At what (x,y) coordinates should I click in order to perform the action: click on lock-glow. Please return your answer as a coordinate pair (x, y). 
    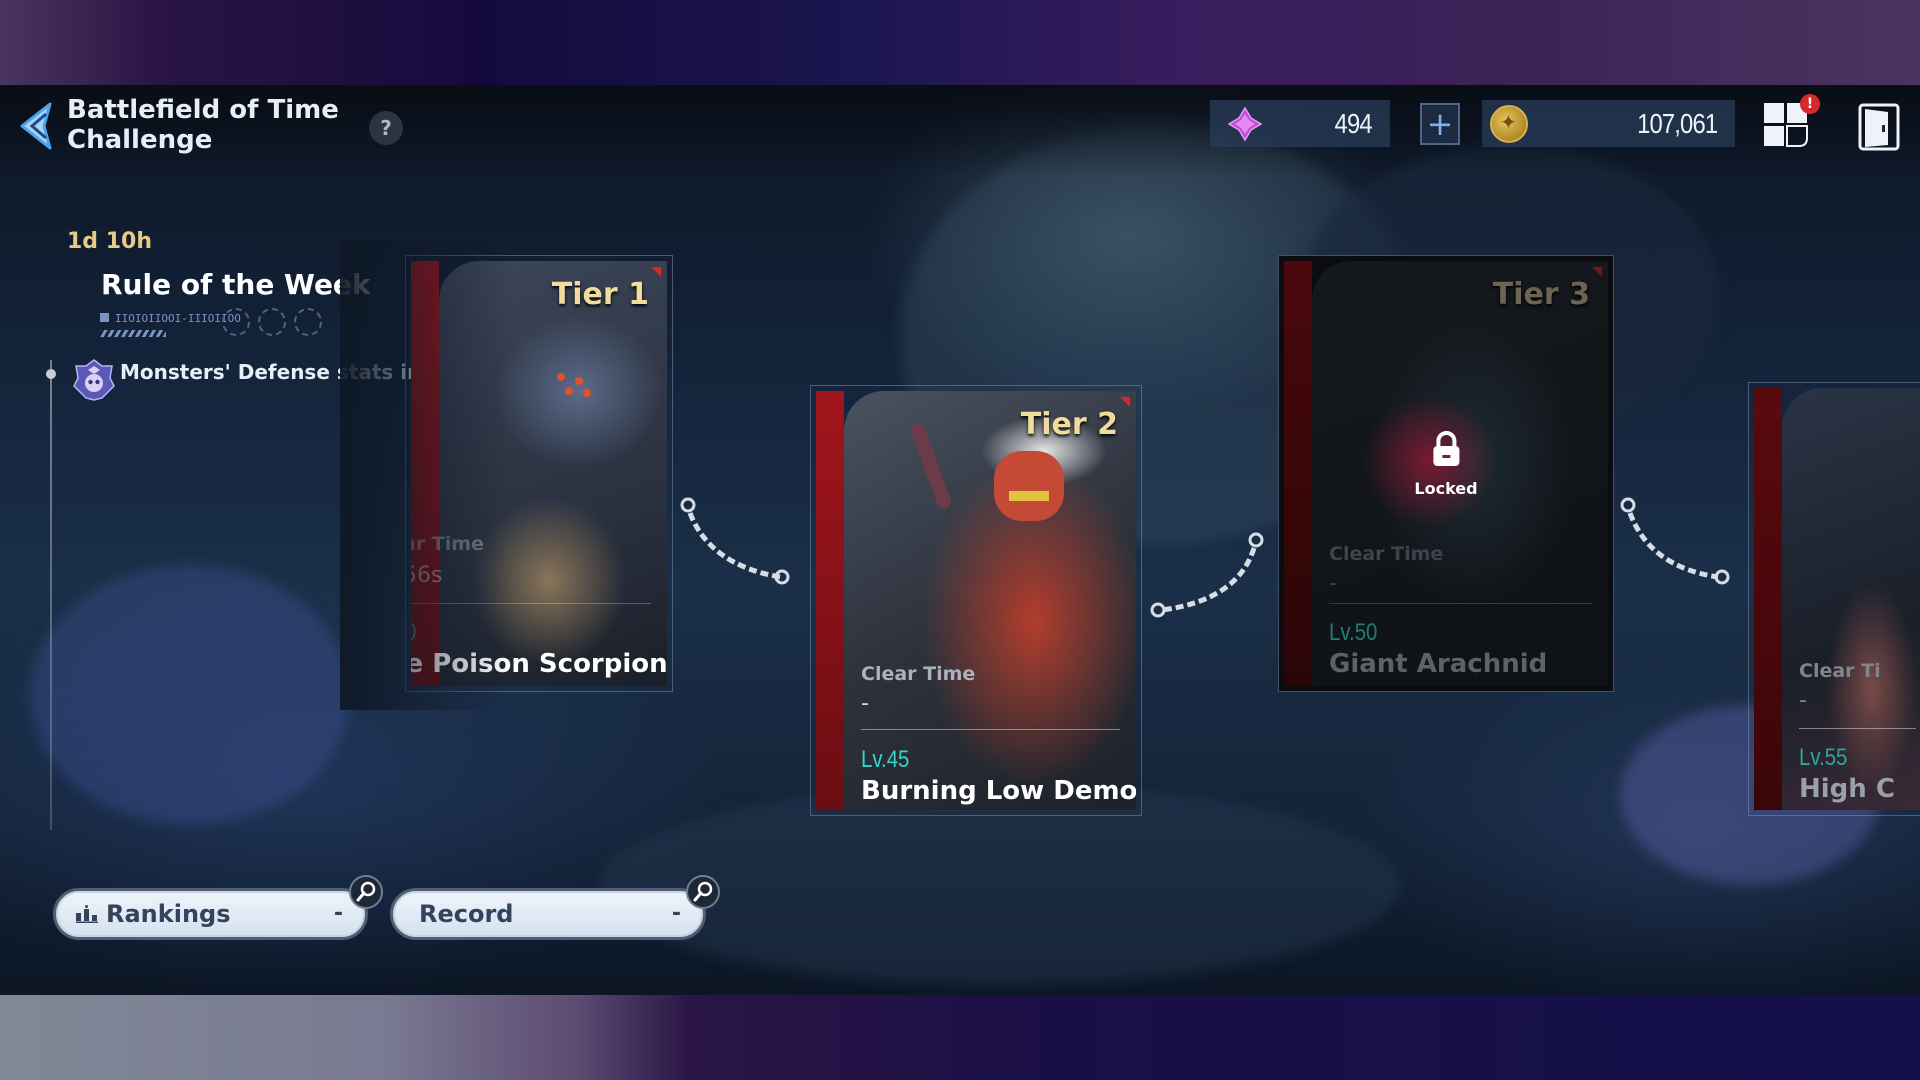
    Looking at the image, I should click on (1429, 461).